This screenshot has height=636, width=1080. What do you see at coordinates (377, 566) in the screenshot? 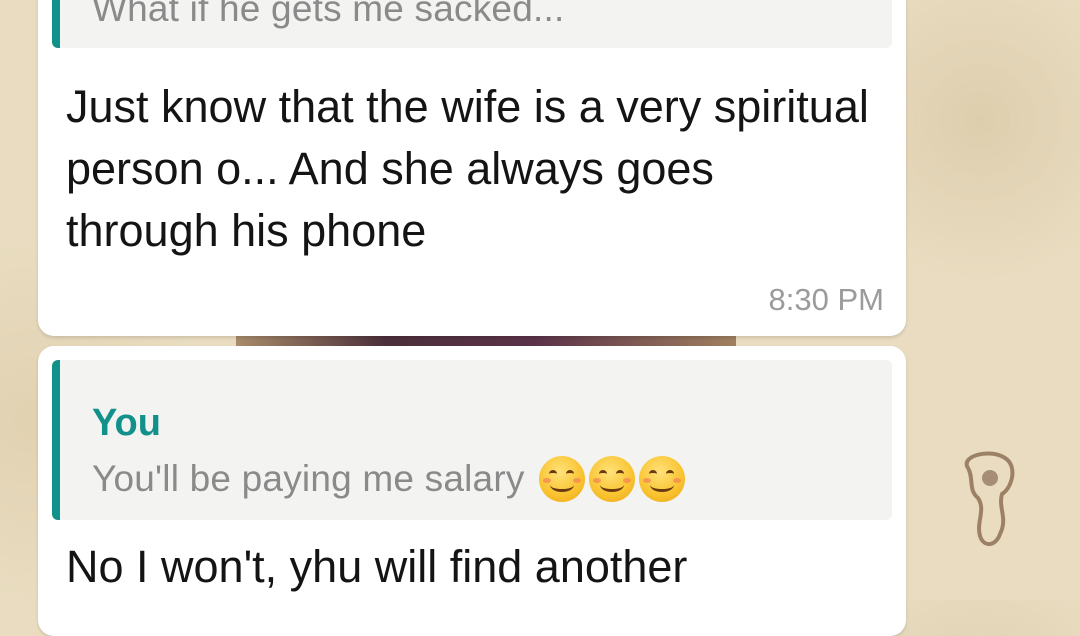
I see `message-text: No I won't, yhu will find another` at bounding box center [377, 566].